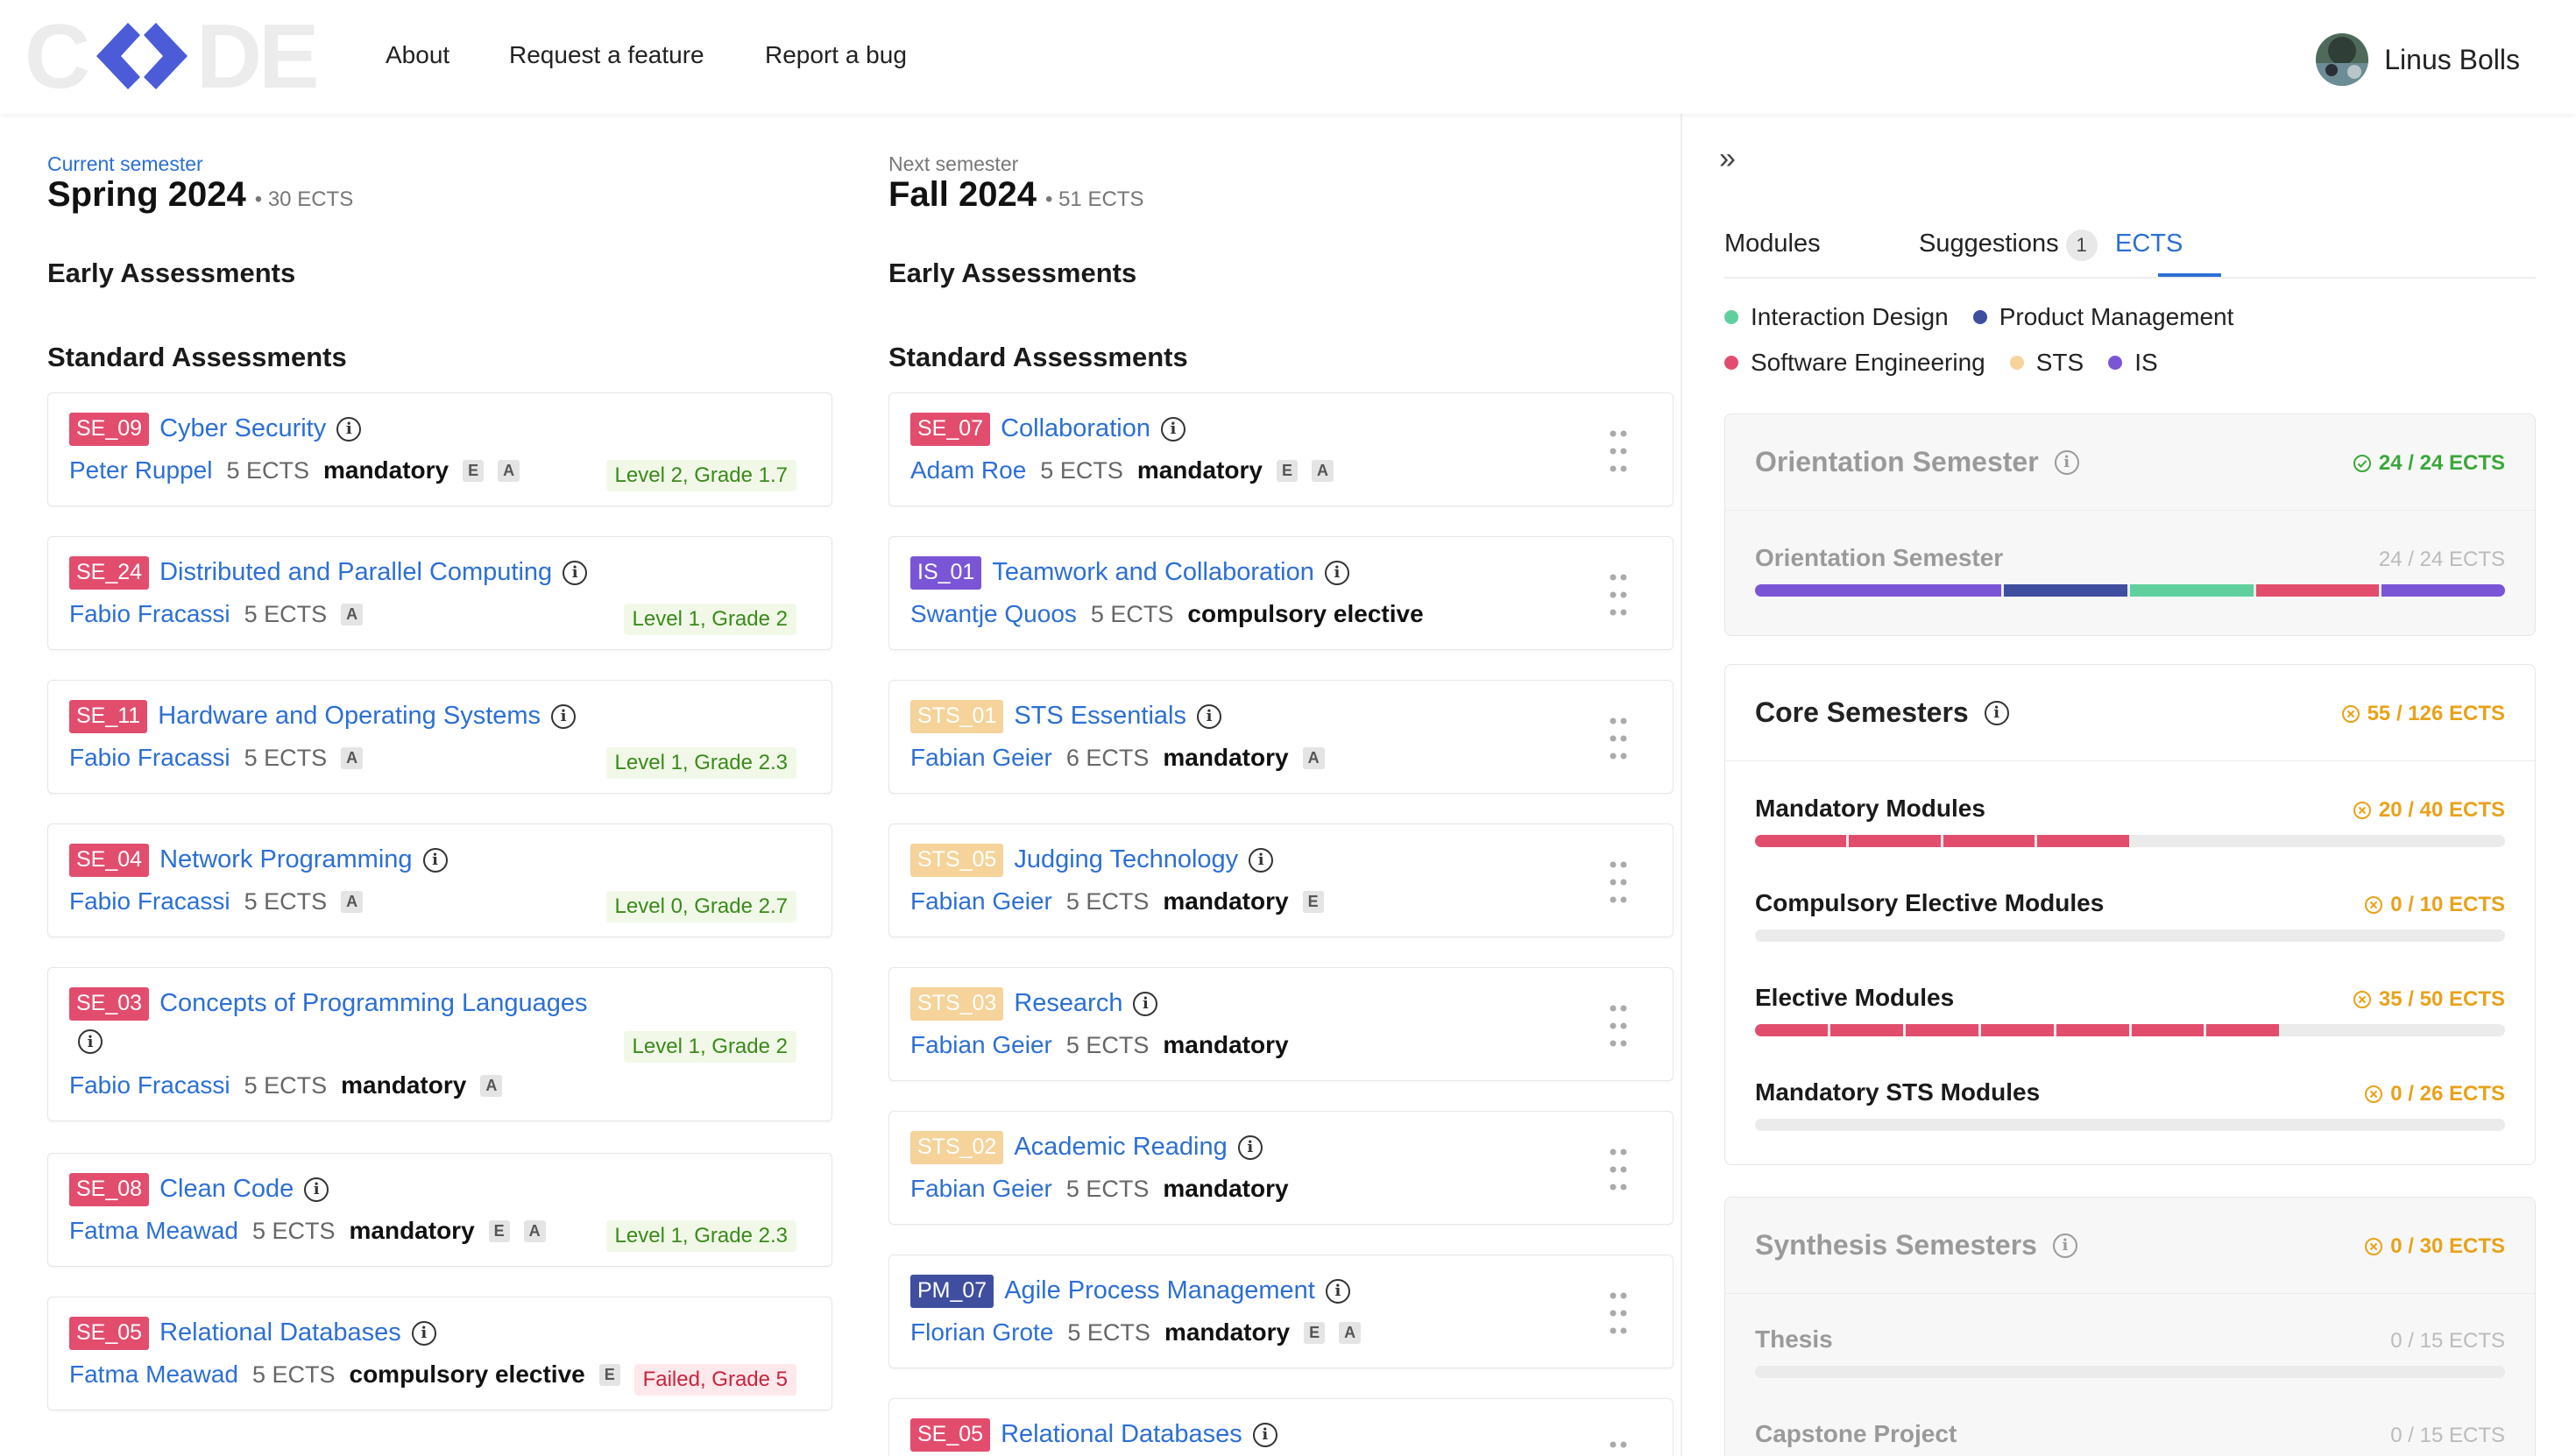 This screenshot has height=1456, width=2576. Describe the element at coordinates (606, 55) in the screenshot. I see `nav-request-feature: Request a feature` at that location.